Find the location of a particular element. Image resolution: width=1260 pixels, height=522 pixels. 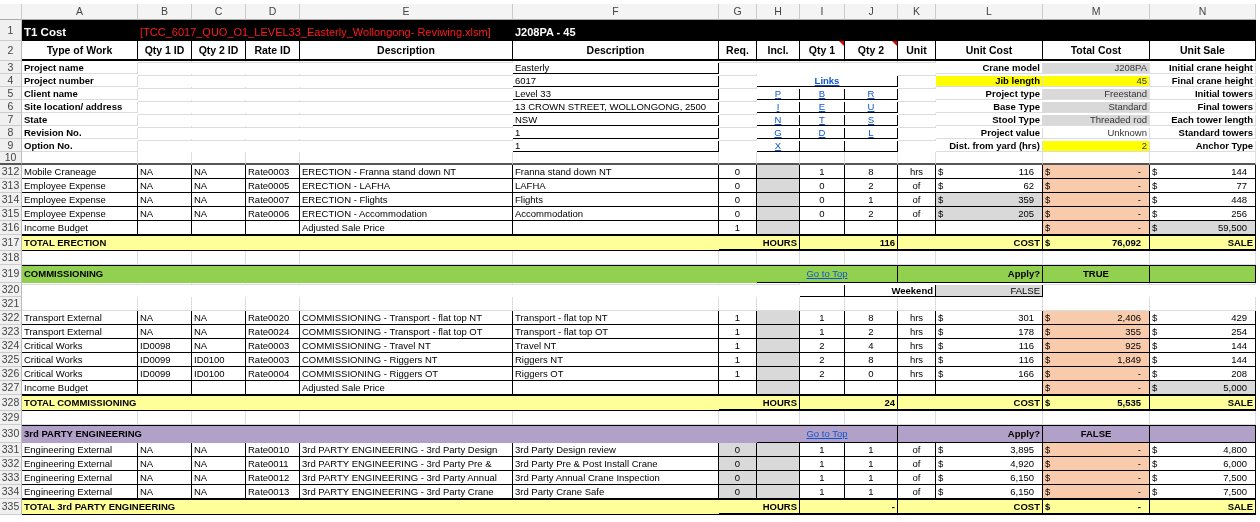

column-header: H is located at coordinates (778, 12).